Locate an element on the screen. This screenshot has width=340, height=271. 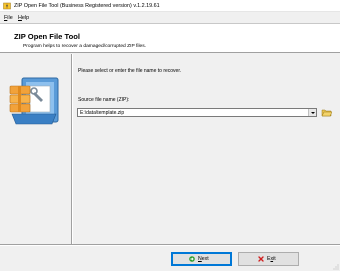
exit-button-label: Exit is located at coordinates (271, 259).